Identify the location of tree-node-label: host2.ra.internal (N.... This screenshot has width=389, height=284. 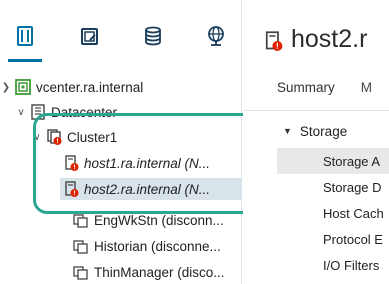
(147, 189).